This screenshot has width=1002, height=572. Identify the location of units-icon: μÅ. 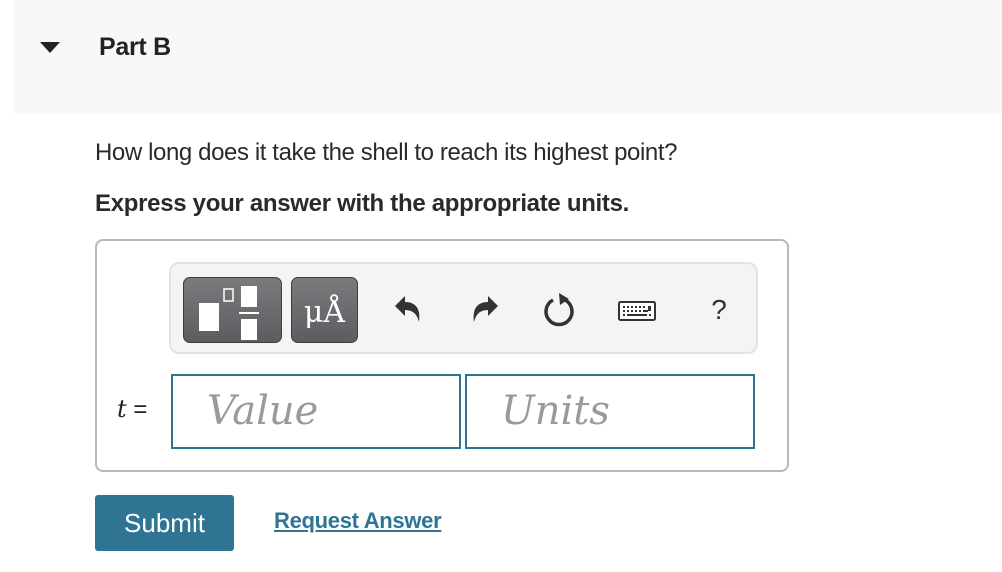
(324, 312).